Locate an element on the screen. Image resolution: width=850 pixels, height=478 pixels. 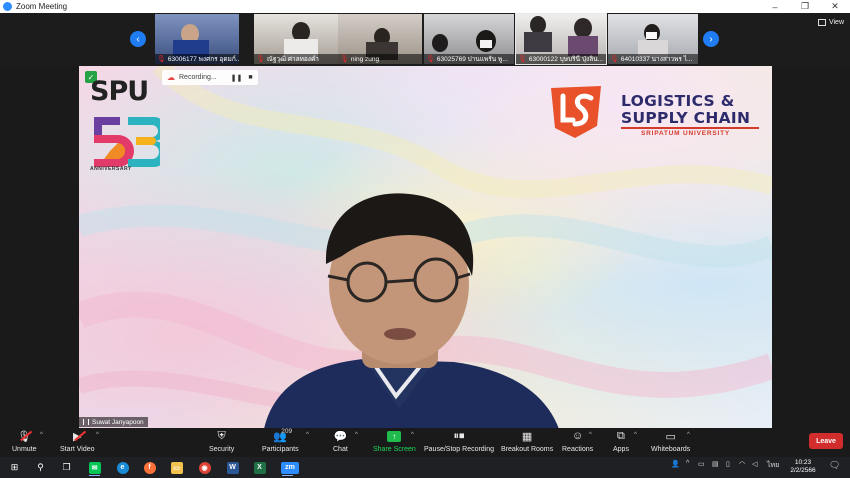
share-screen-button: ↑ Share Screen ^ is located at coordinates (394, 442).